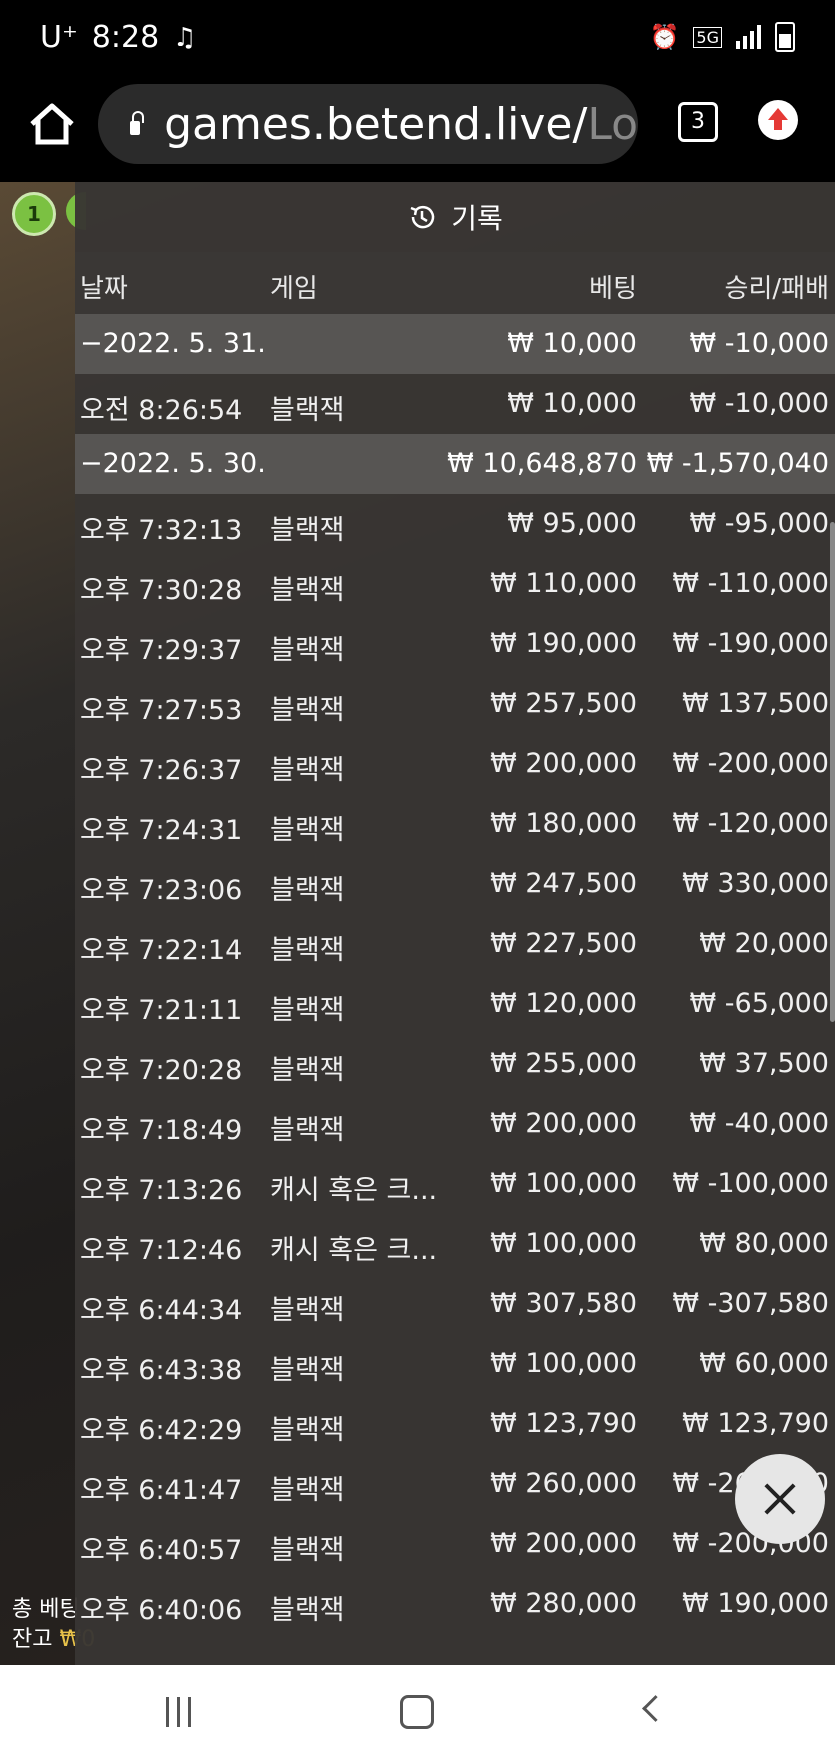  Describe the element at coordinates (764, 943) in the screenshot. I see `row-result: ₩ 20,000` at that location.